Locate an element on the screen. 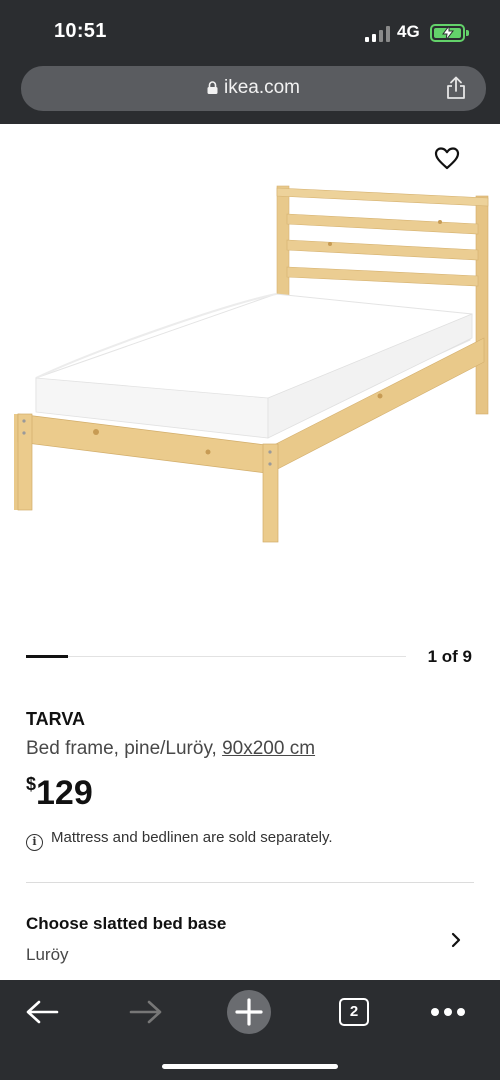 The width and height of the screenshot is (500, 1080). forward-button is located at coordinates (146, 1012).